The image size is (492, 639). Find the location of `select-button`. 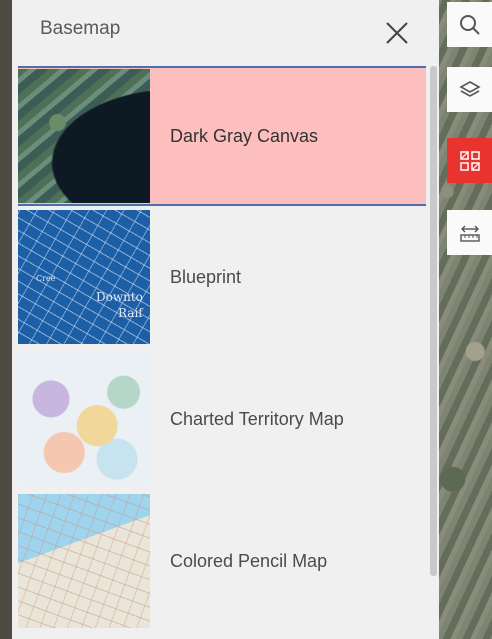

select-button is located at coordinates (469, 160).